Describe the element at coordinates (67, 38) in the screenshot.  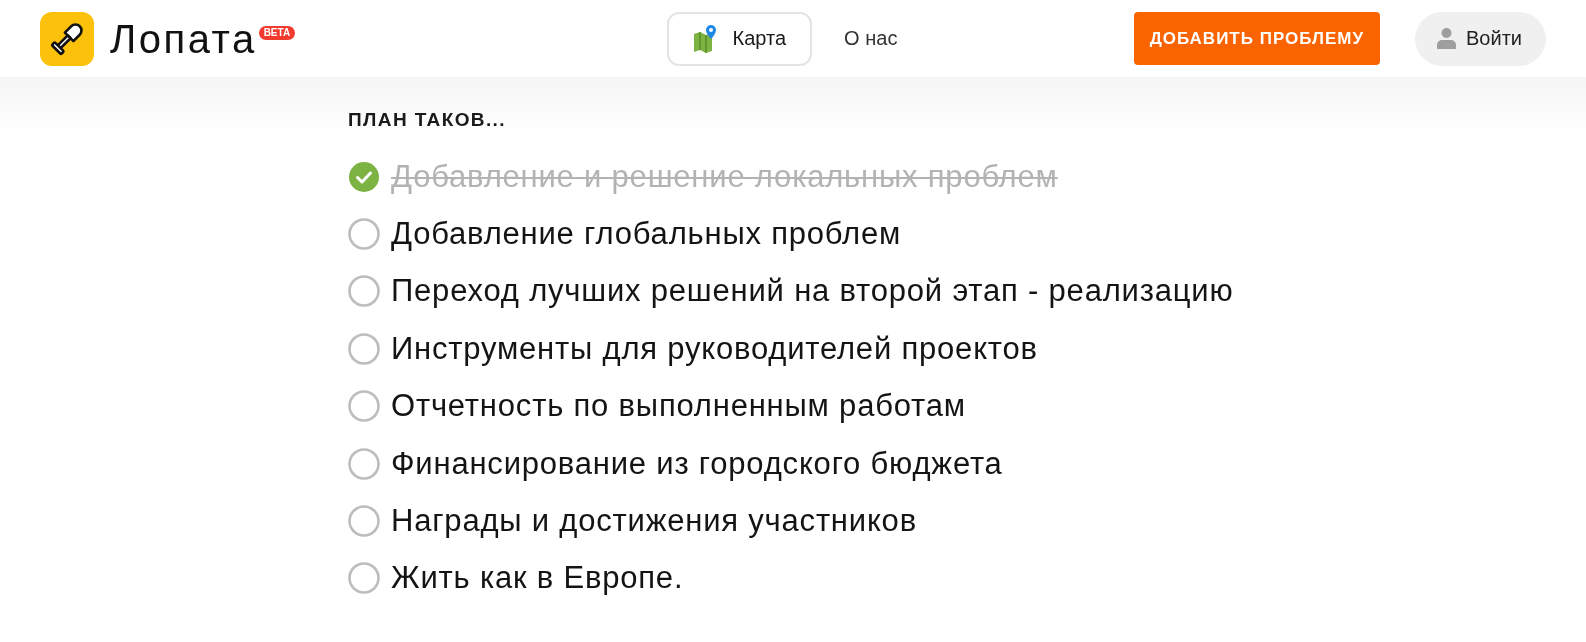
I see `shovel-logo-icon` at that location.